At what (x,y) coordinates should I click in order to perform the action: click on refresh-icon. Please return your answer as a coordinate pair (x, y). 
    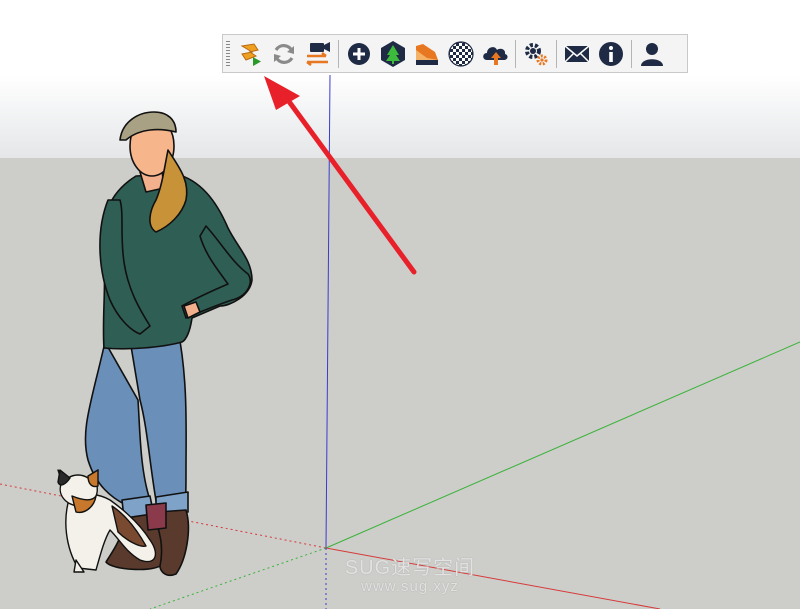
    Looking at the image, I should click on (284, 53).